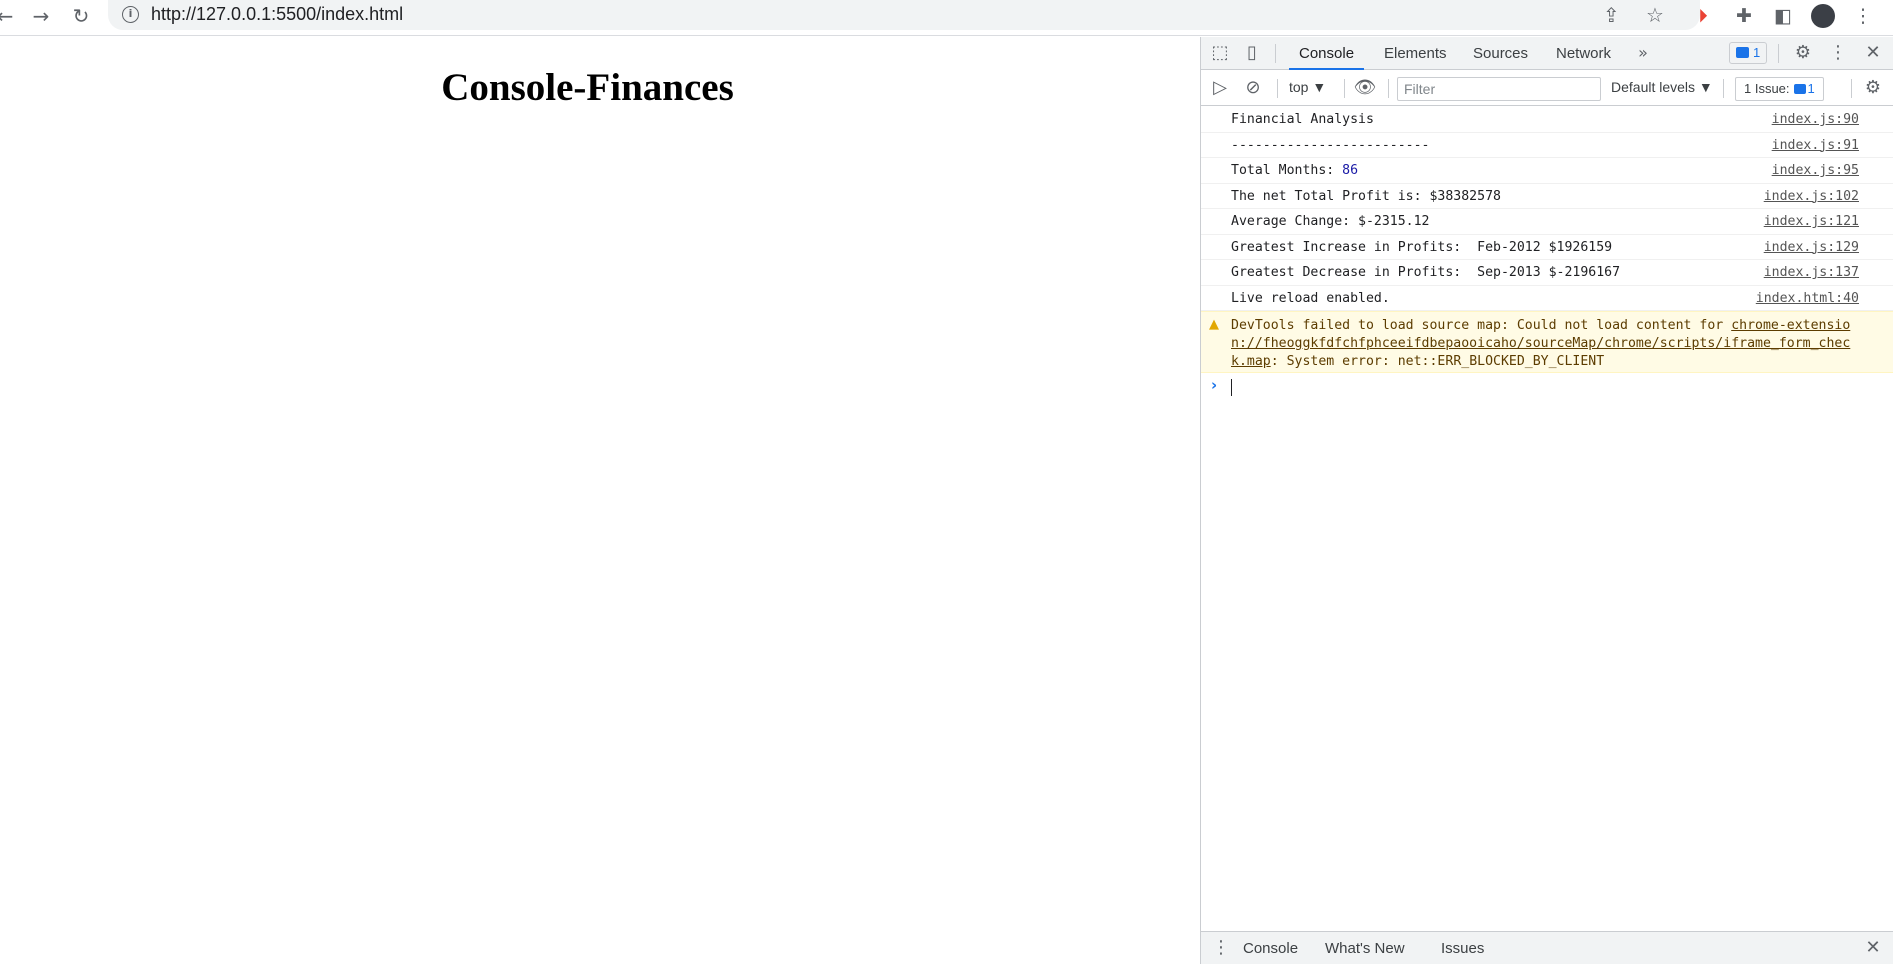 Image resolution: width=1893 pixels, height=964 pixels. I want to click on settings-gear-icon: ⚙, so click(1803, 53).